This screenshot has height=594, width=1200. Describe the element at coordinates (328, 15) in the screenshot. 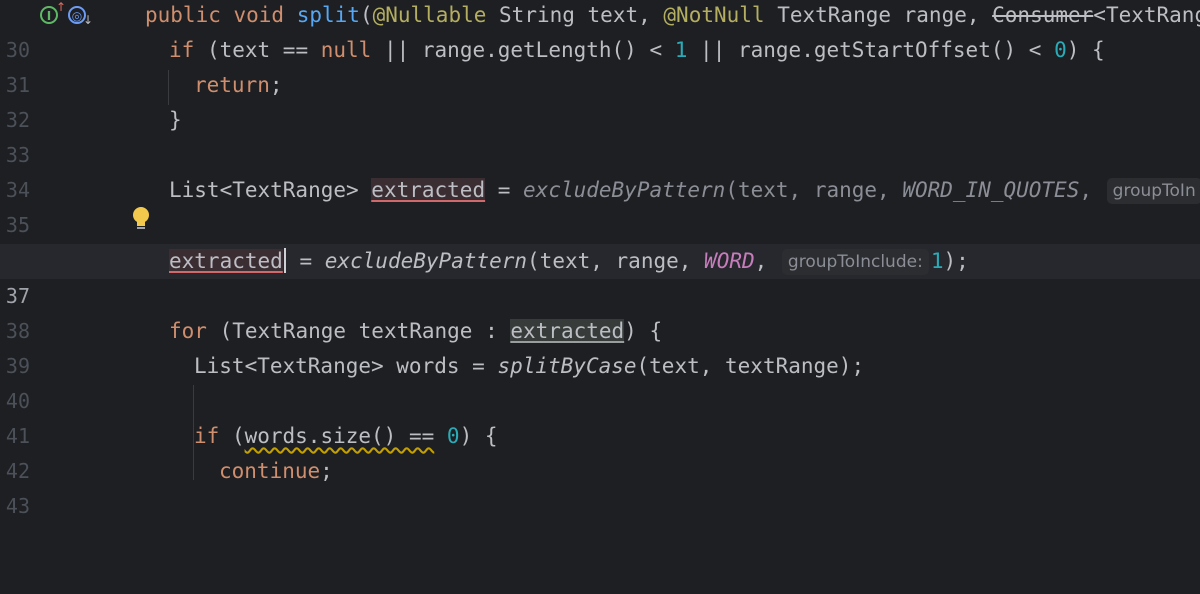

I see `method-name: split` at that location.